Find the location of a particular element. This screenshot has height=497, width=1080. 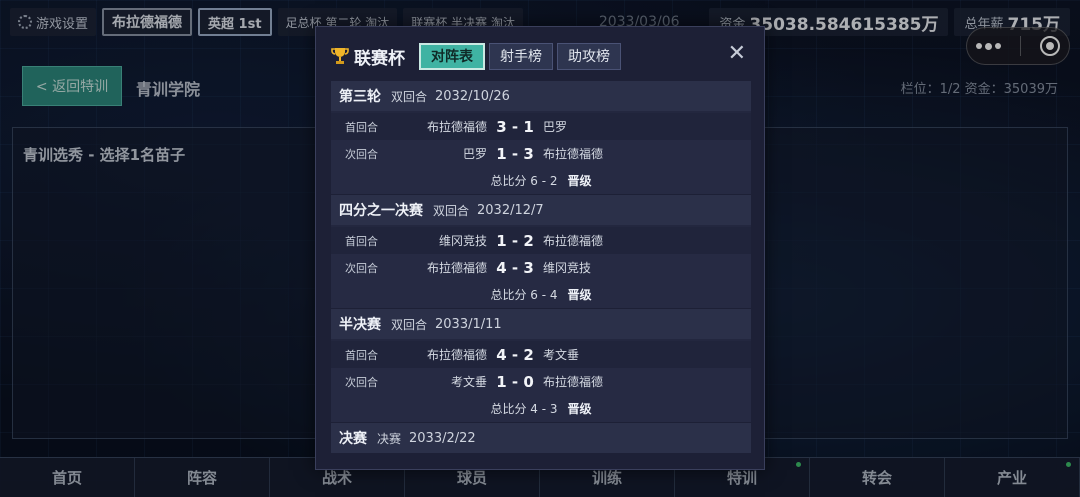

match-row: 次回合 巴罗 1 - 3 布拉德福德 is located at coordinates (541, 153).